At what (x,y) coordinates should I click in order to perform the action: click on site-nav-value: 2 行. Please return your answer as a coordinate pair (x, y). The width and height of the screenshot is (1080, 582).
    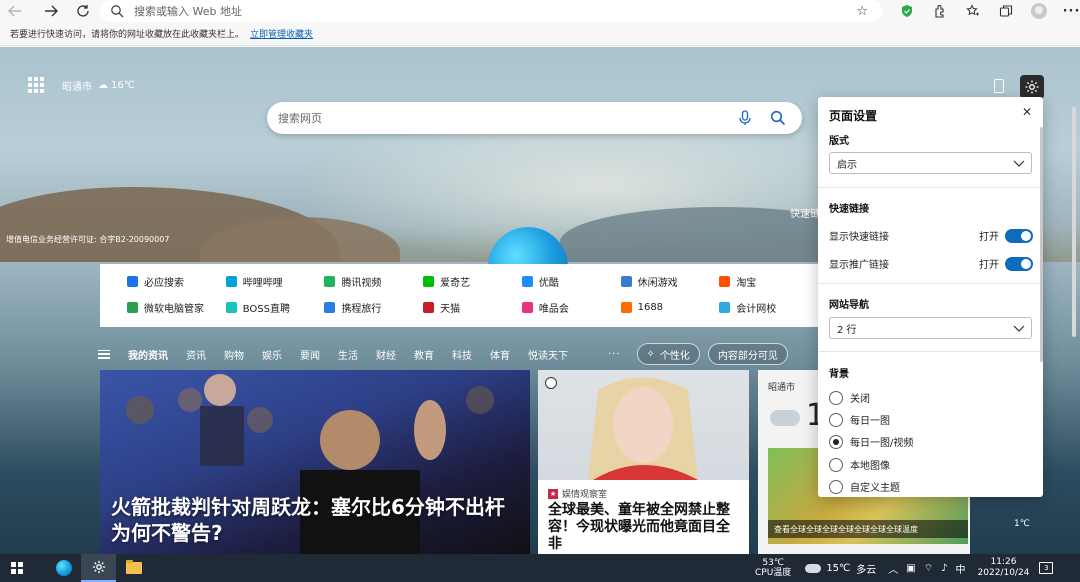
    Looking at the image, I should click on (847, 330).